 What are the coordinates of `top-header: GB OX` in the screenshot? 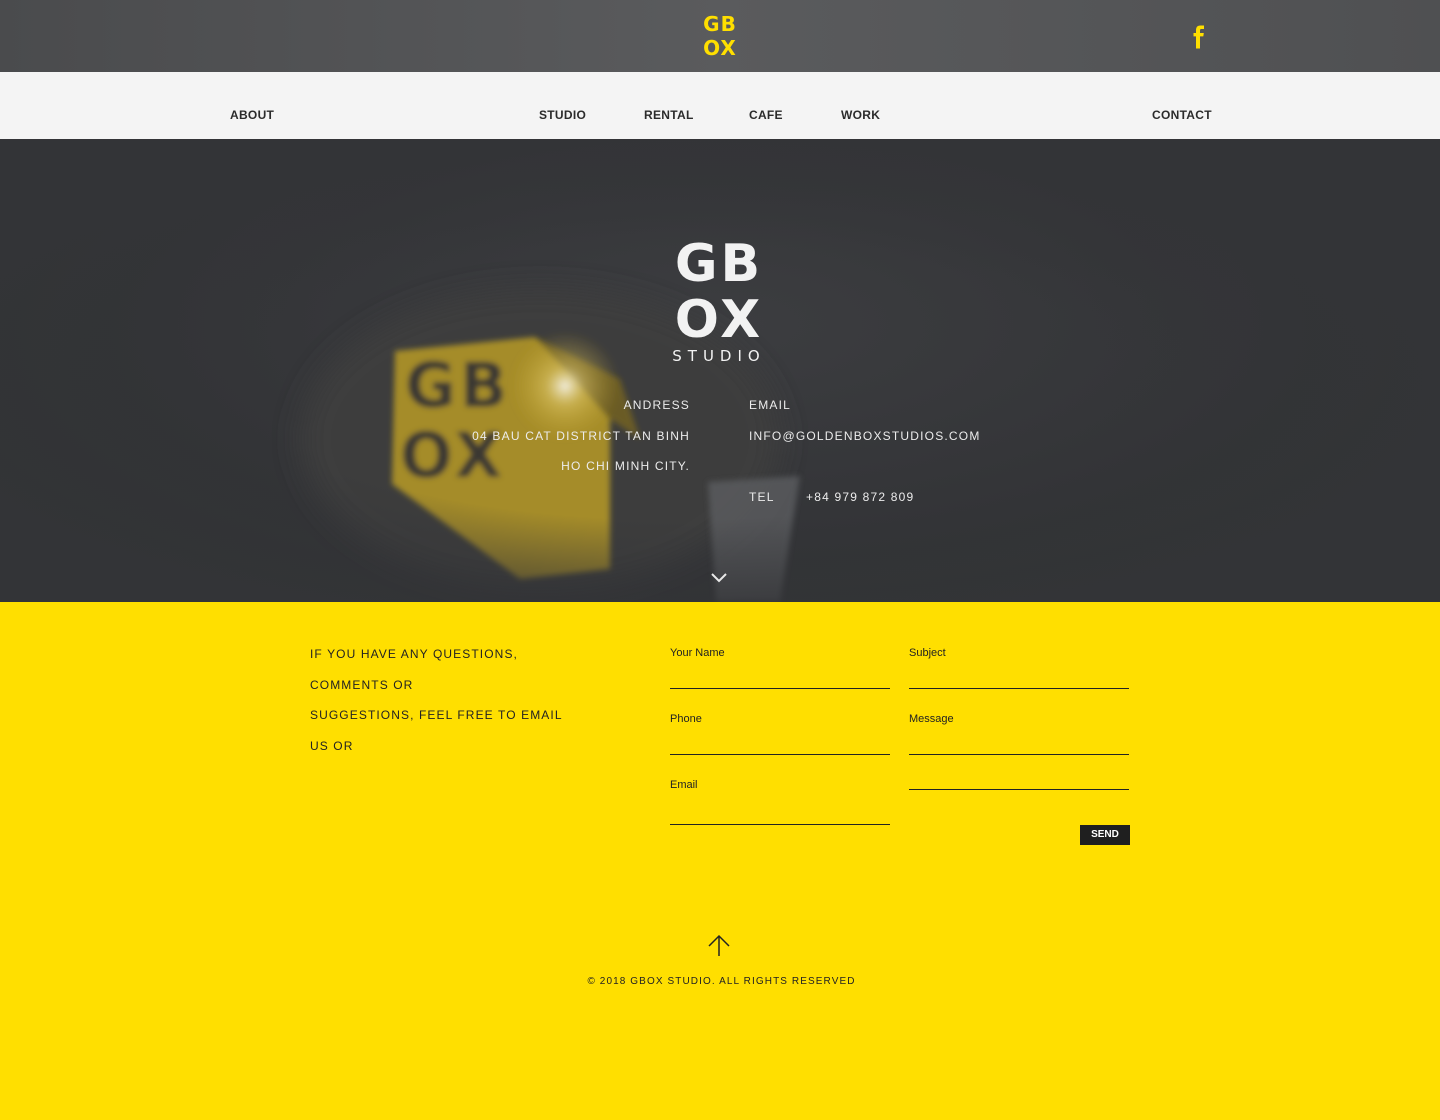 It's located at (720, 36).